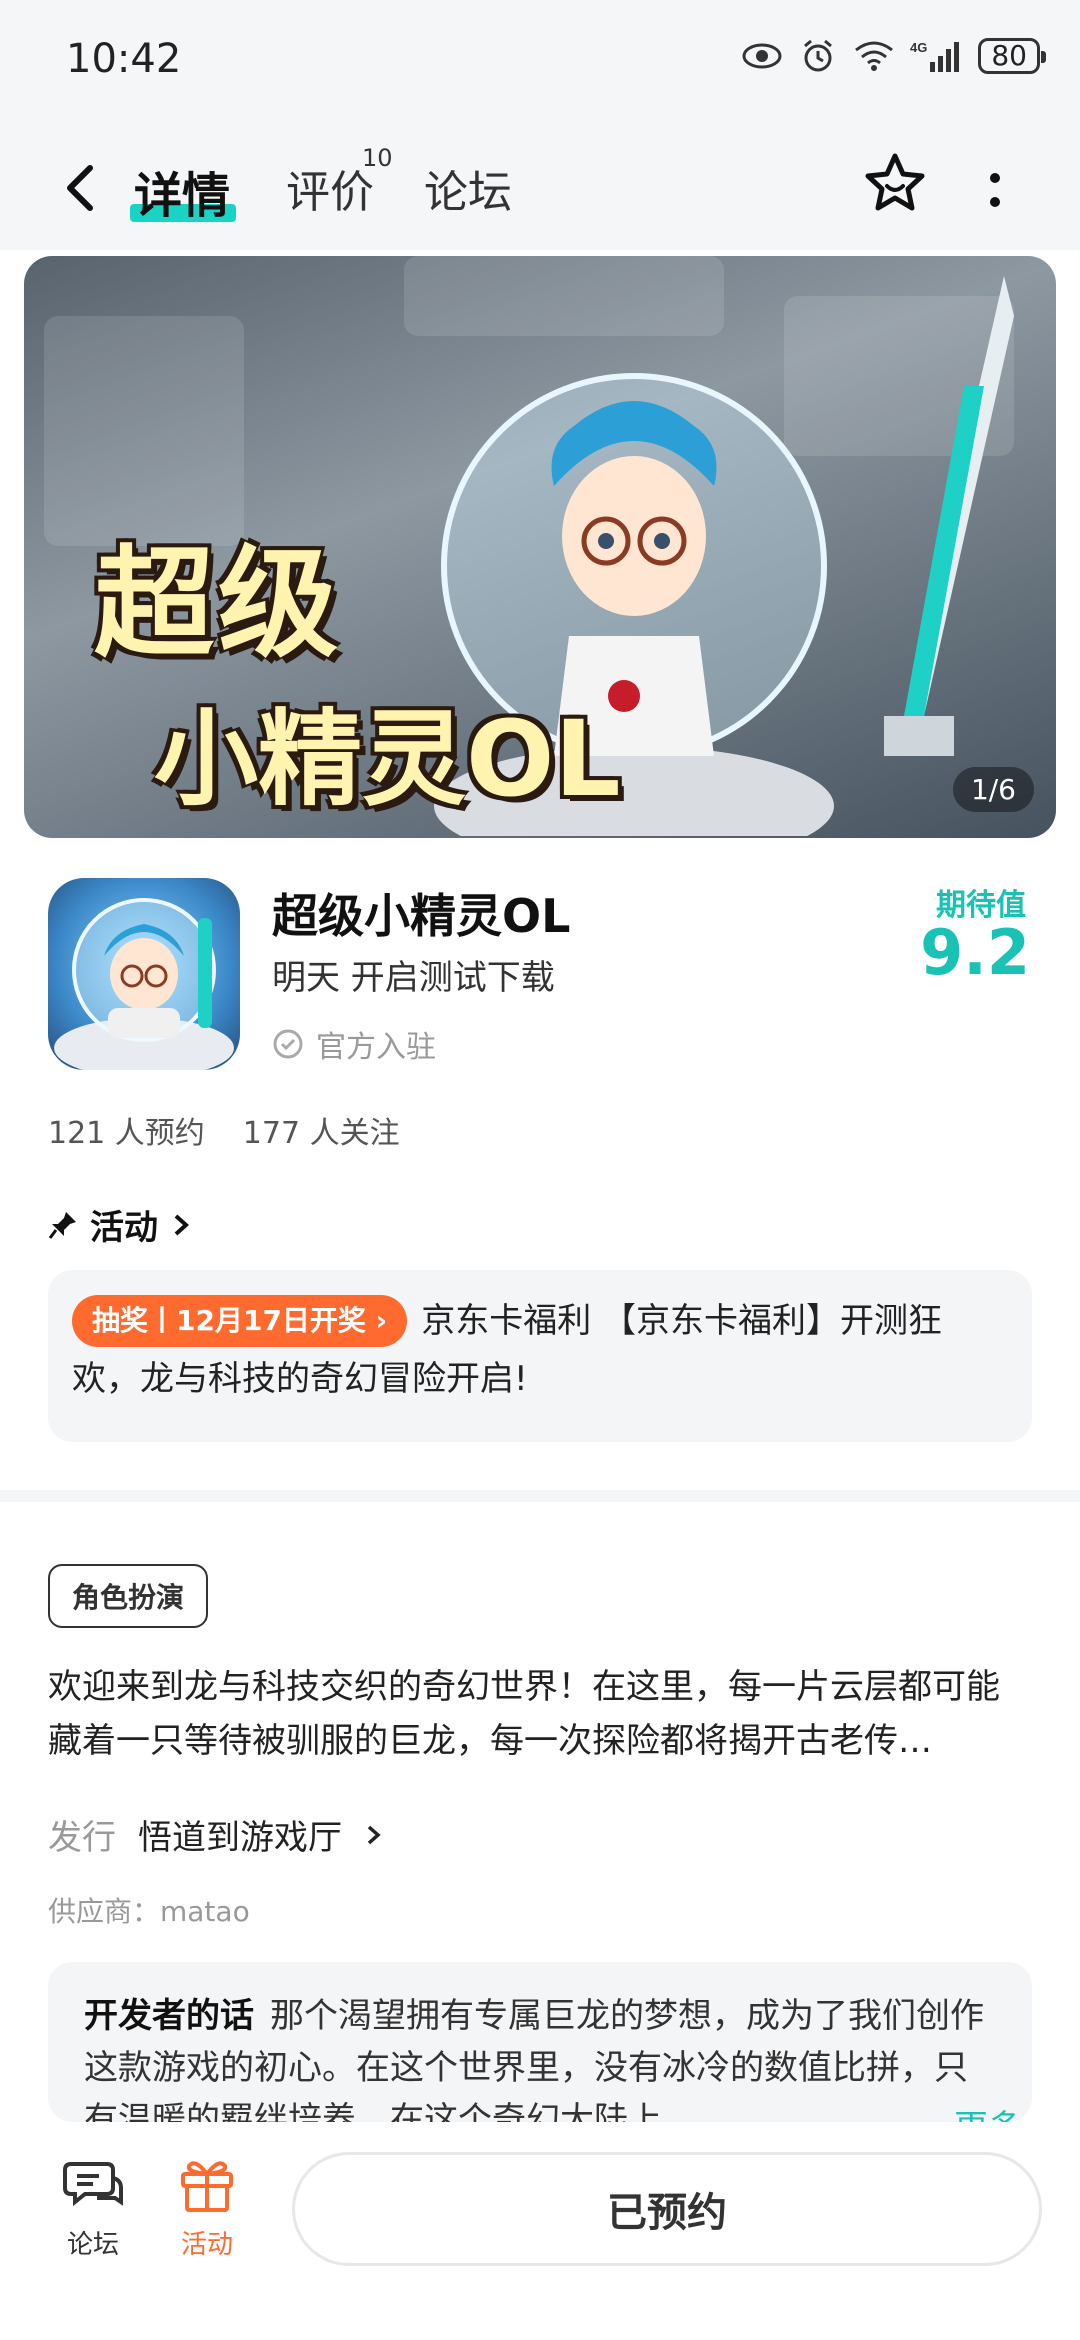 The width and height of the screenshot is (1080, 2340). What do you see at coordinates (540, 1496) in the screenshot?
I see `section-divider` at bounding box center [540, 1496].